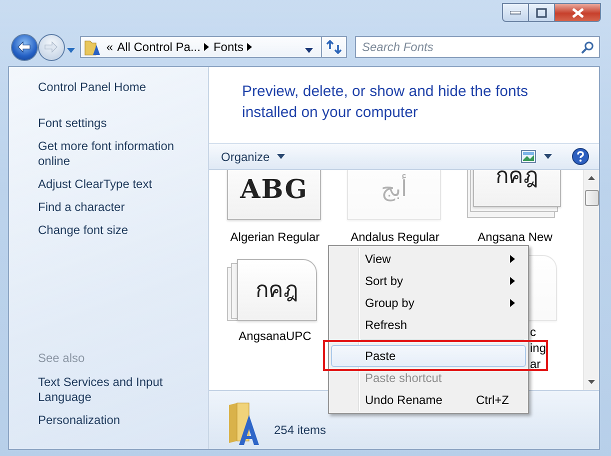  Describe the element at coordinates (395, 237) in the screenshot. I see `font-name: Andalus Regular` at that location.